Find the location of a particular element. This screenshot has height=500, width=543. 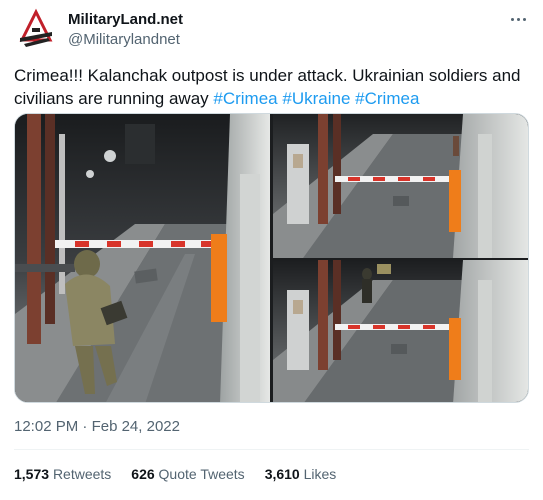

avatar is located at coordinates (36, 30).